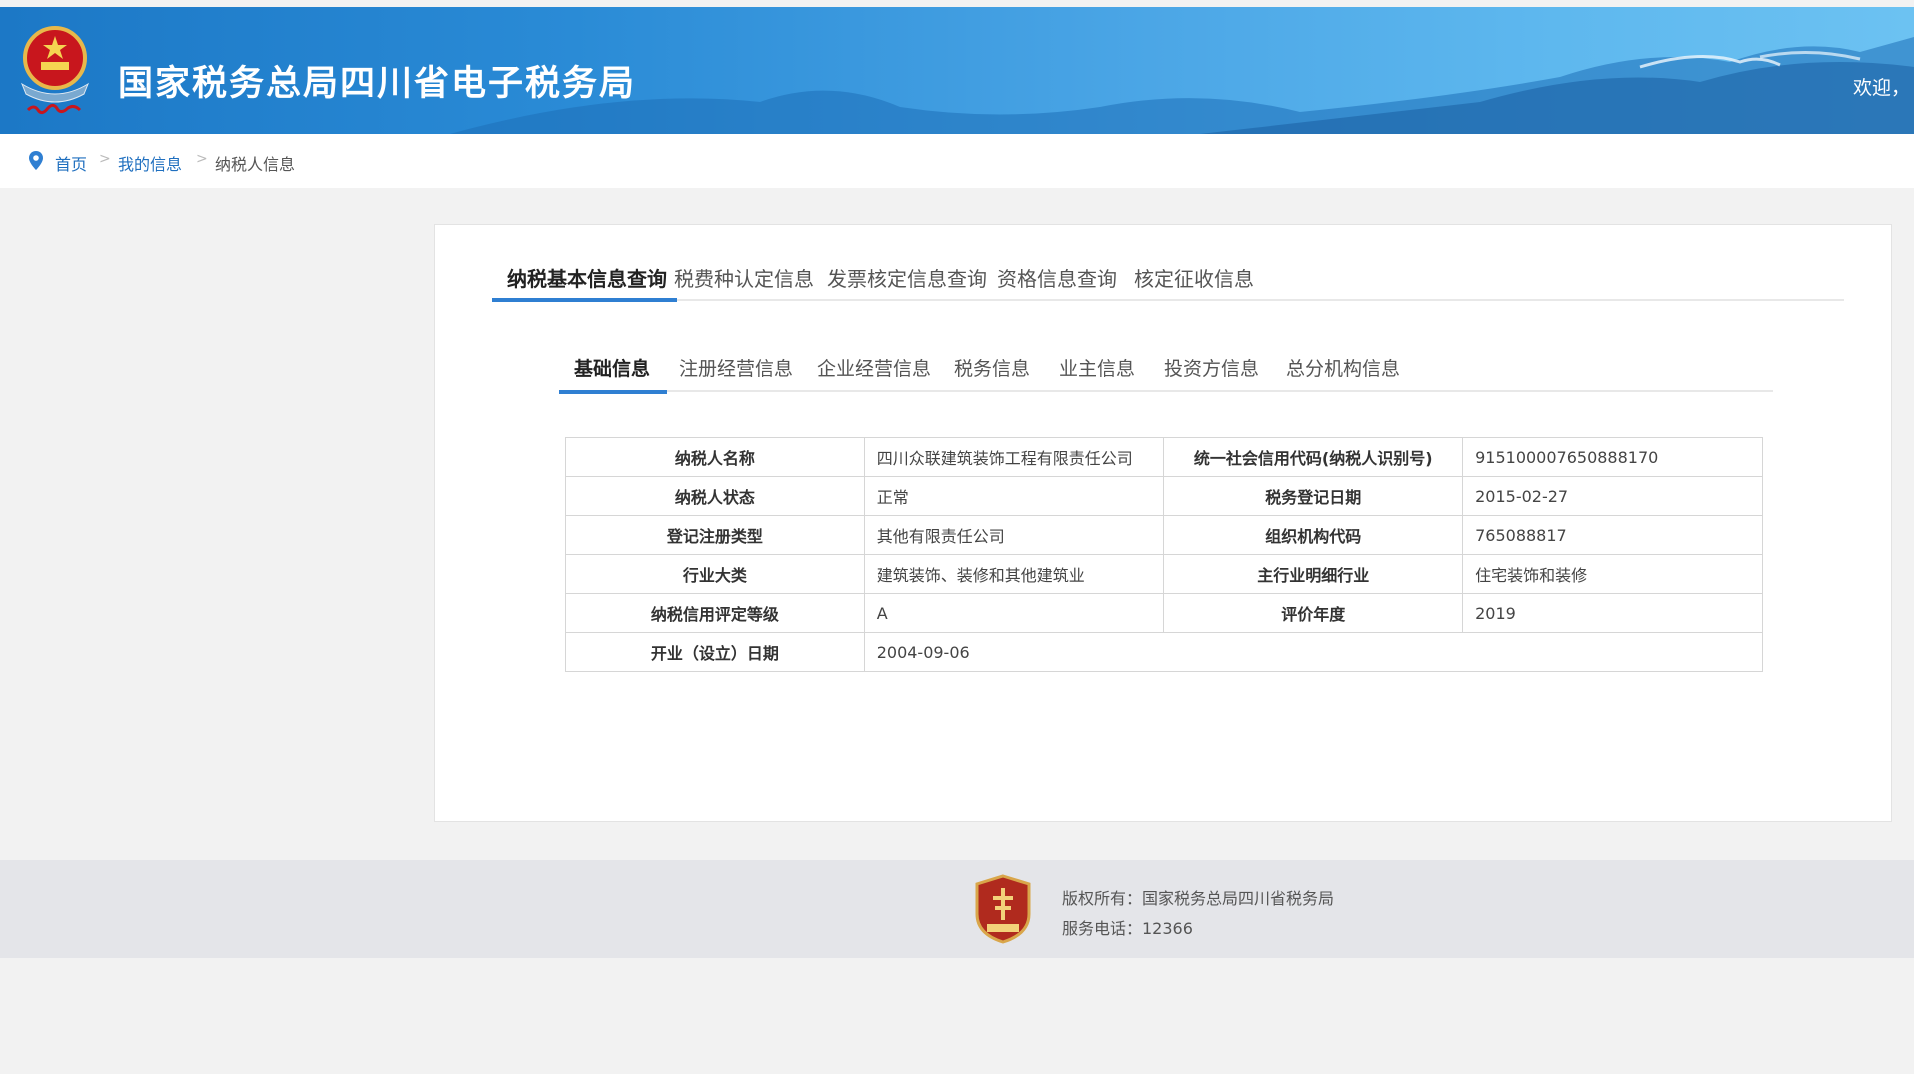 The image size is (1914, 1074). I want to click on field-value: 建筑装饰、装修和其他建筑业, so click(1014, 574).